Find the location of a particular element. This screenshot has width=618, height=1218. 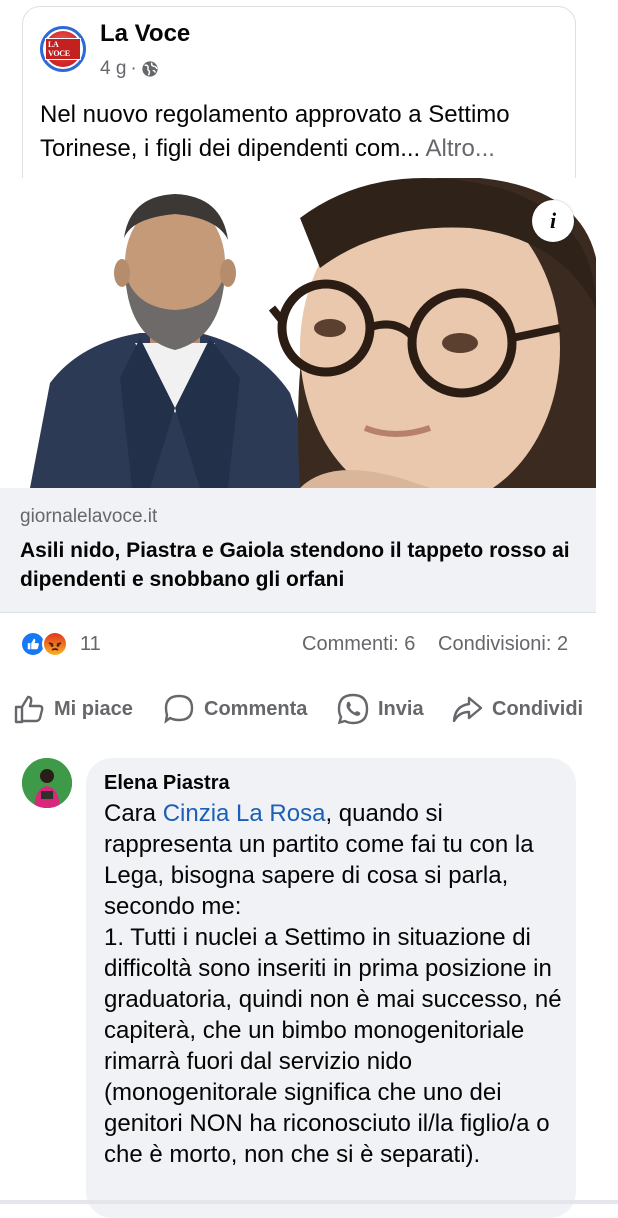

share-button: Condividi is located at coordinates (516, 709).